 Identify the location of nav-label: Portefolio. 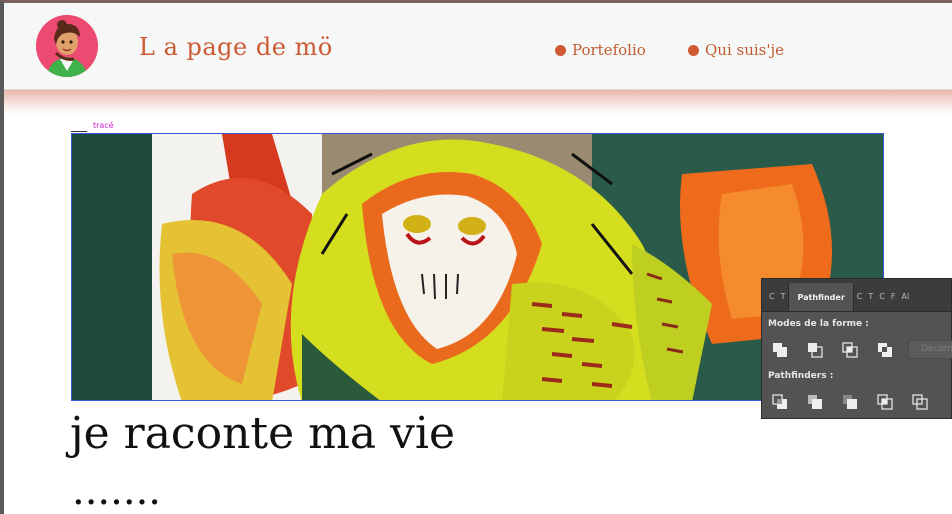
(609, 50).